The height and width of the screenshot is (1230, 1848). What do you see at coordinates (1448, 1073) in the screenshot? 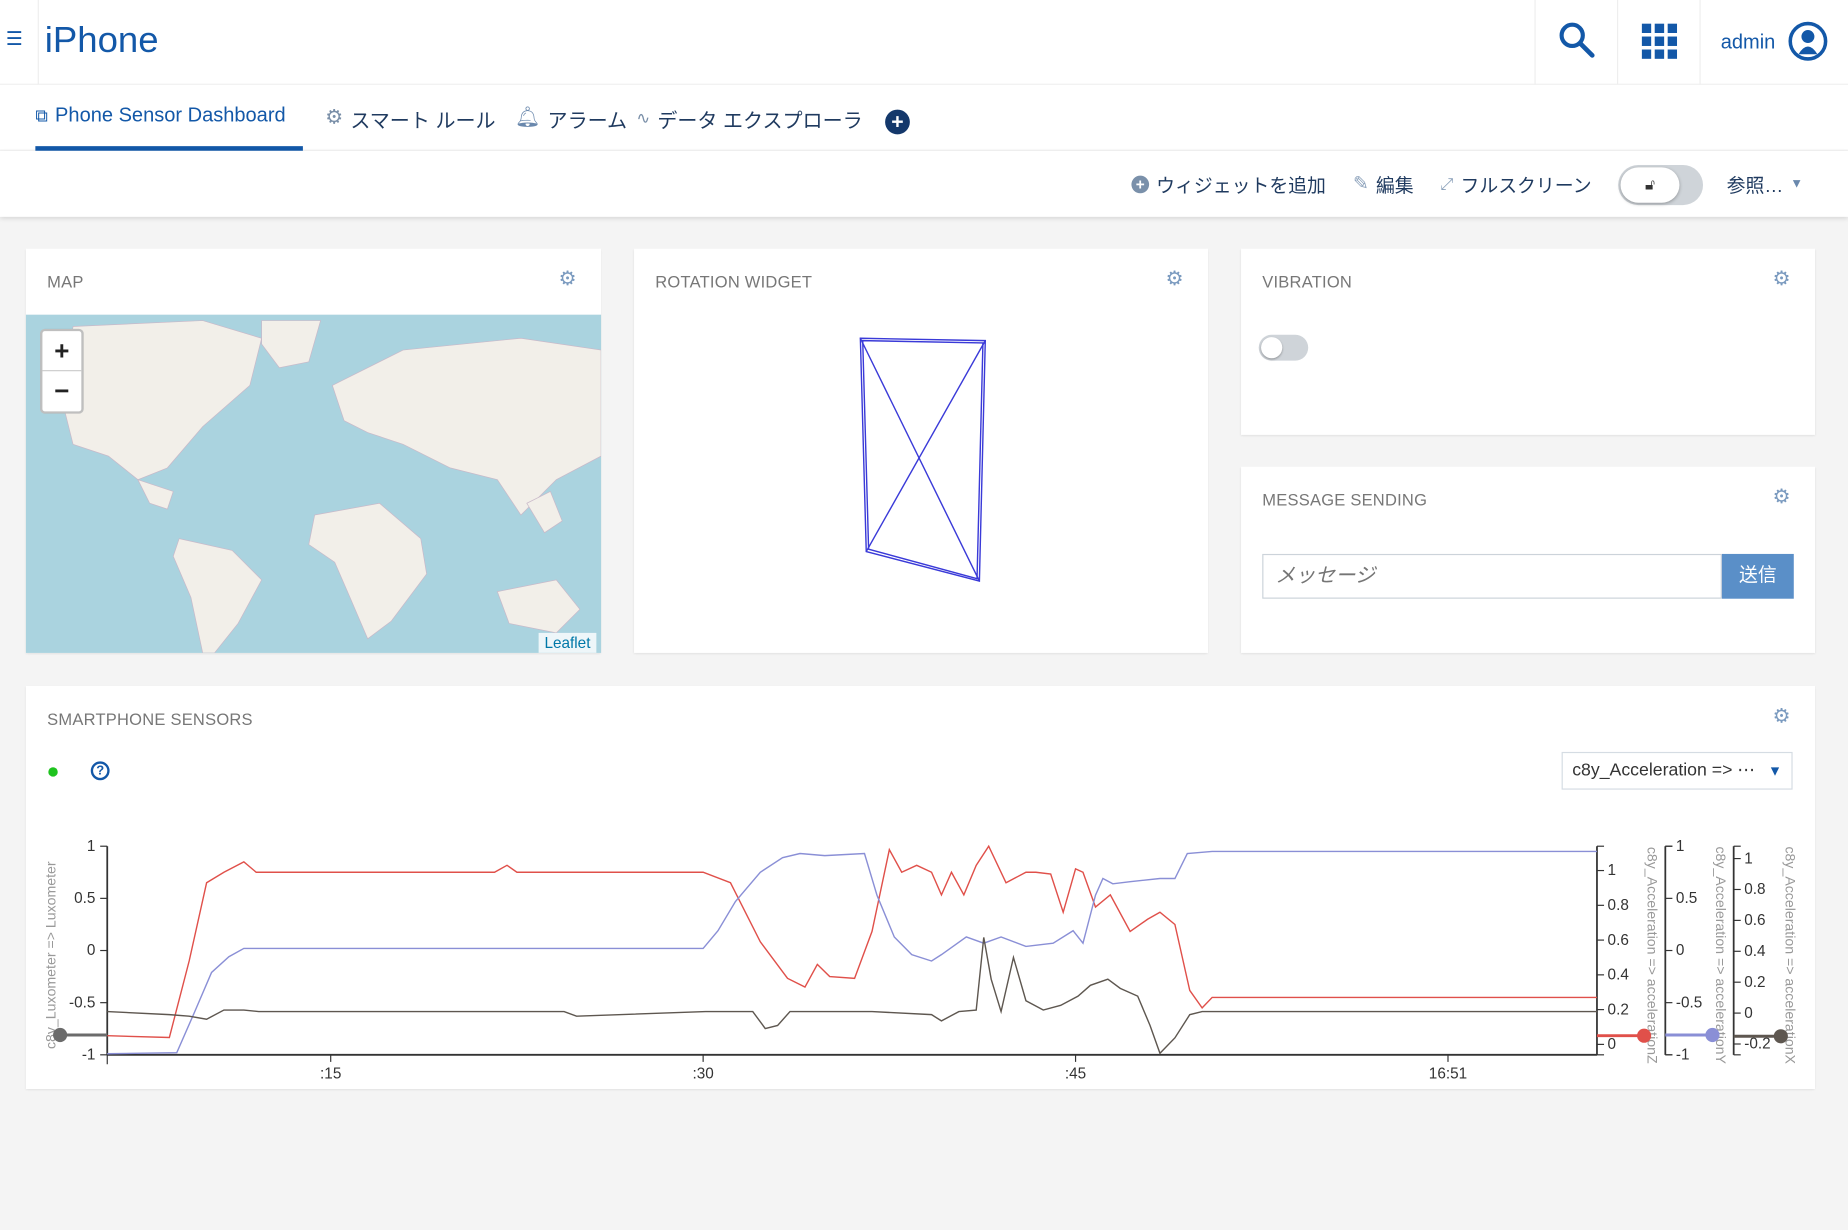
I see `x-tick-label: 16:51` at bounding box center [1448, 1073].